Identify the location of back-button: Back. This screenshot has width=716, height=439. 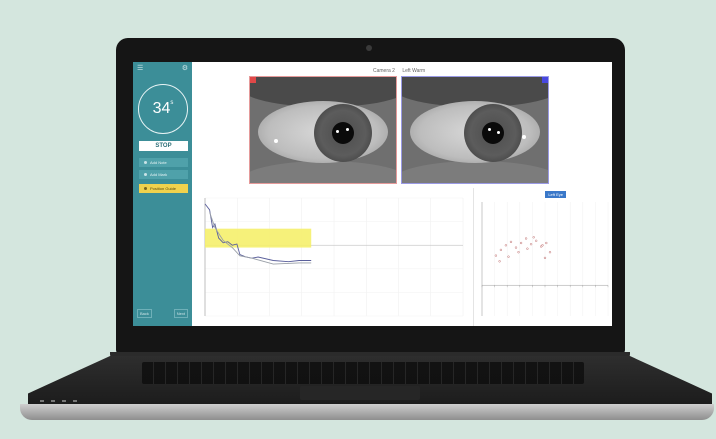
(144, 313).